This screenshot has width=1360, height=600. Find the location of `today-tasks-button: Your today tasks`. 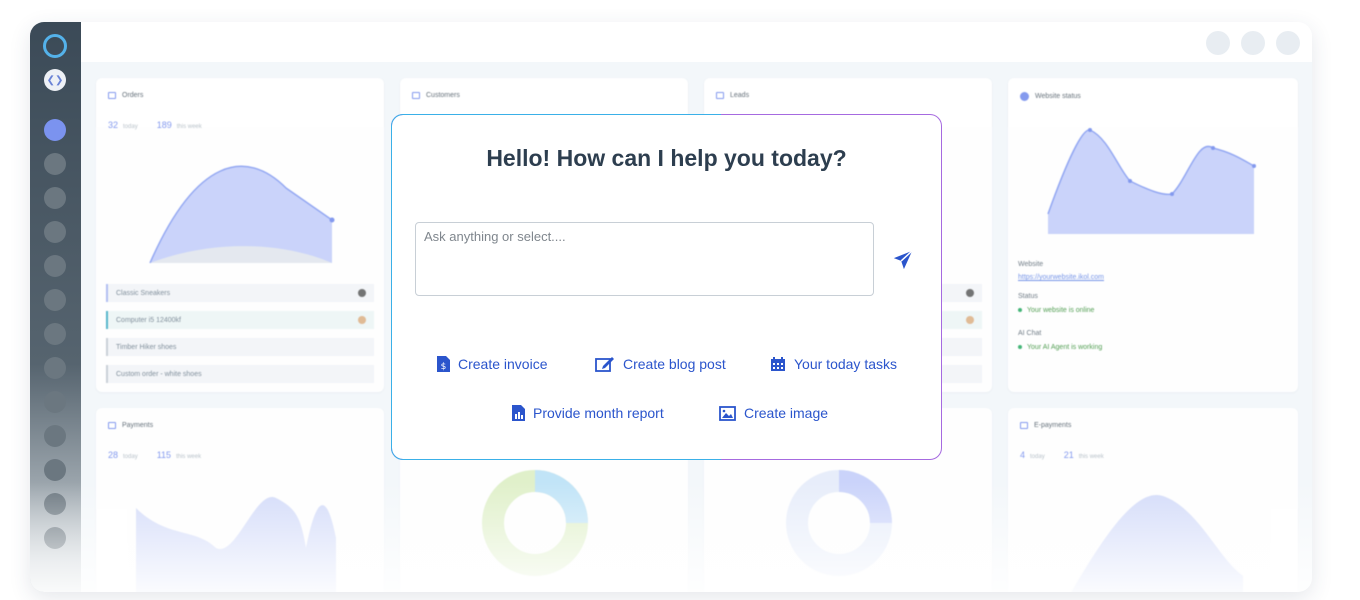

today-tasks-button: Your today tasks is located at coordinates (833, 364).